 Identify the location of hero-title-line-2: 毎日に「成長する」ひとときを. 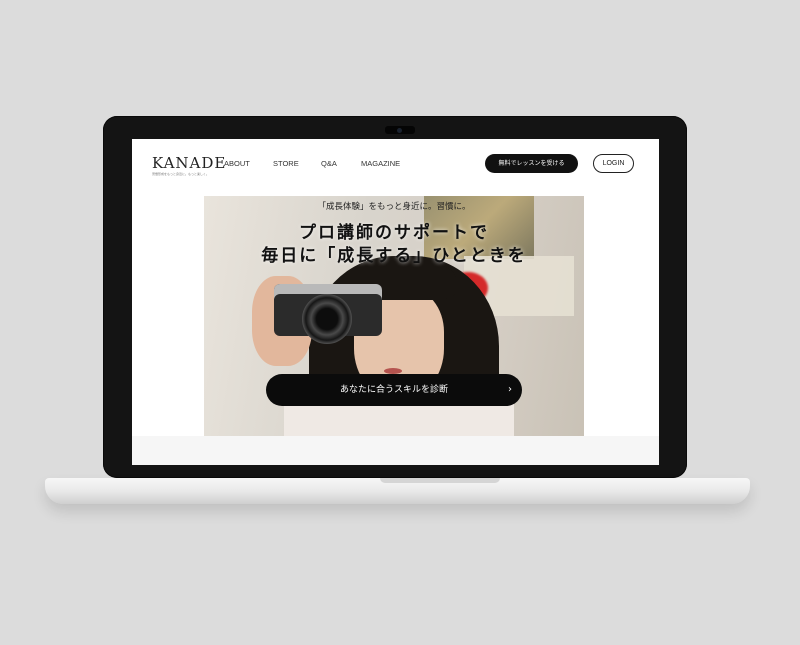
(394, 256).